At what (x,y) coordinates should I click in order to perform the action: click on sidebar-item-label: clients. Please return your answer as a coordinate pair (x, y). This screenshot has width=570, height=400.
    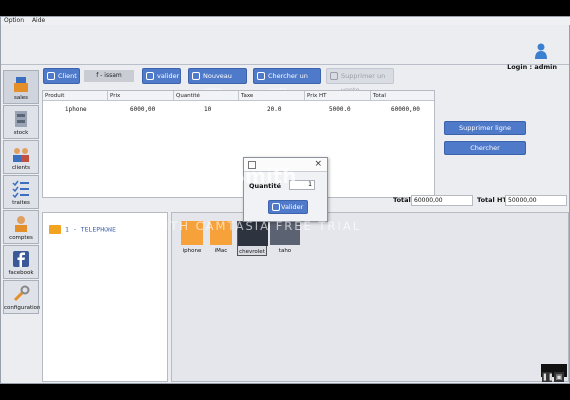
    Looking at the image, I should click on (21, 168).